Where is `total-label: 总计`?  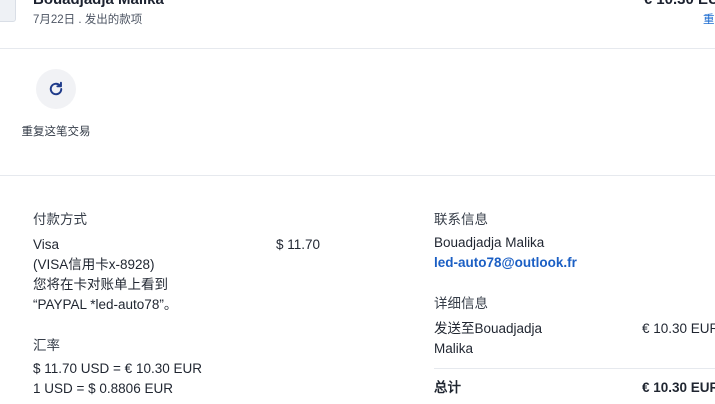 total-label: 总计 is located at coordinates (447, 387).